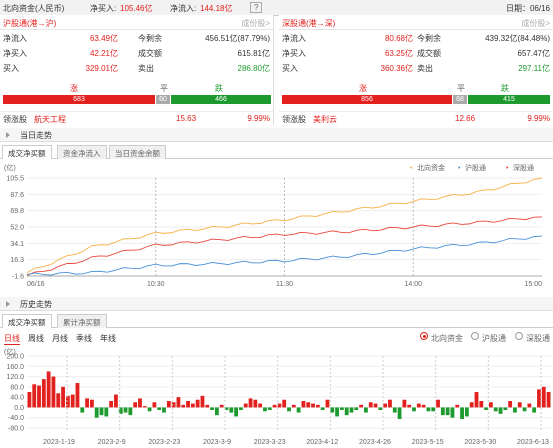 Image resolution: width=553 pixels, height=448 pixels. What do you see at coordinates (36, 338) in the screenshot?
I see `period-week: 周线` at bounding box center [36, 338].